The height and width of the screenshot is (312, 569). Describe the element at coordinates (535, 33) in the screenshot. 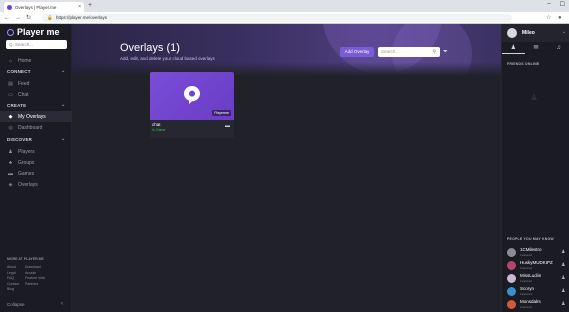

I see `profile-header: Mileo ⌄` at that location.